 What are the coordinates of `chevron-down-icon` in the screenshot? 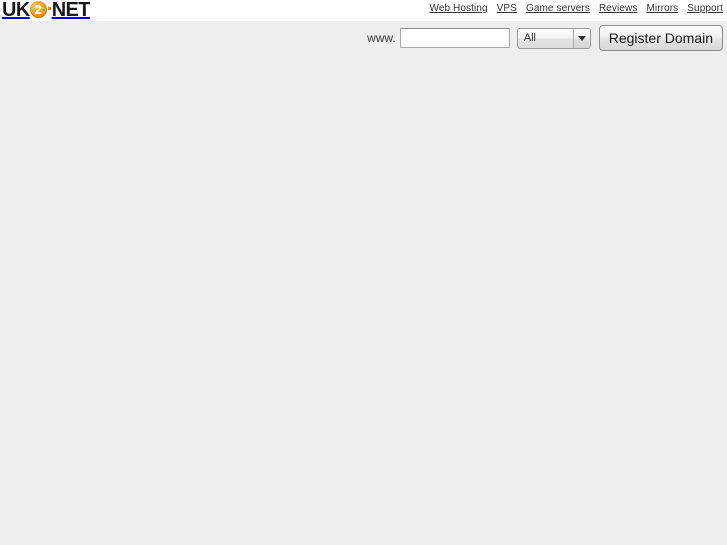 It's located at (581, 38).